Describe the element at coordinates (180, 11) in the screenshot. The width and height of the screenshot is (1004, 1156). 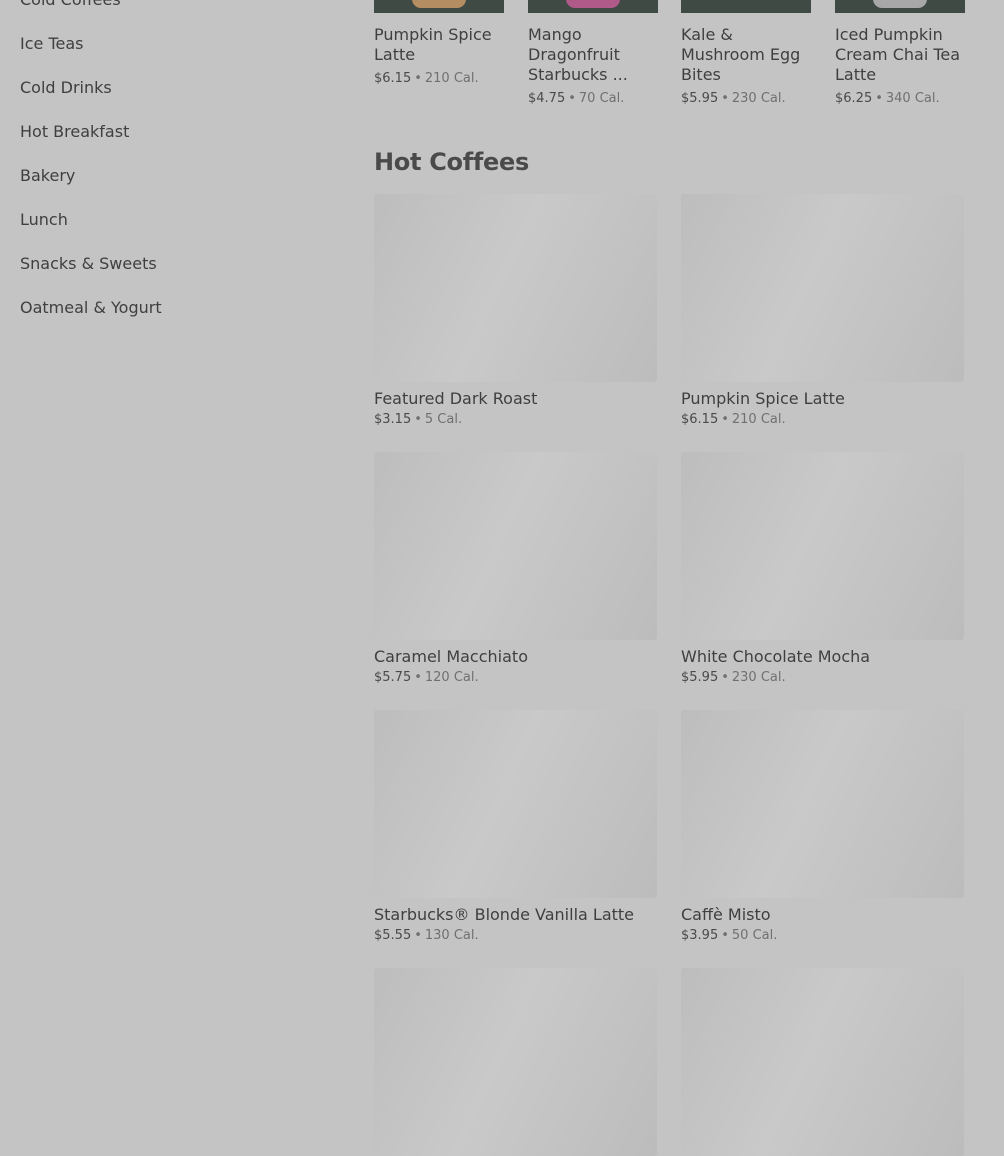
I see `sidebar-item-cold-coffees: Cold Coffees` at that location.